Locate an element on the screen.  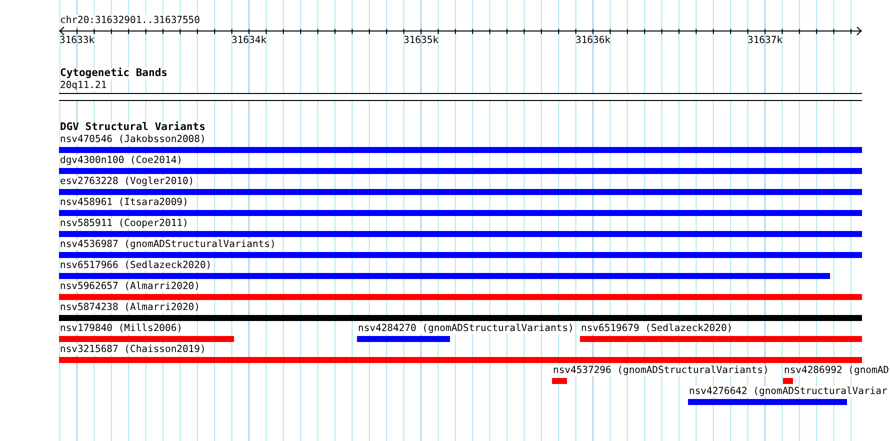
variant-label: dgv4300n100 (Coe2014) is located at coordinates (121, 160).